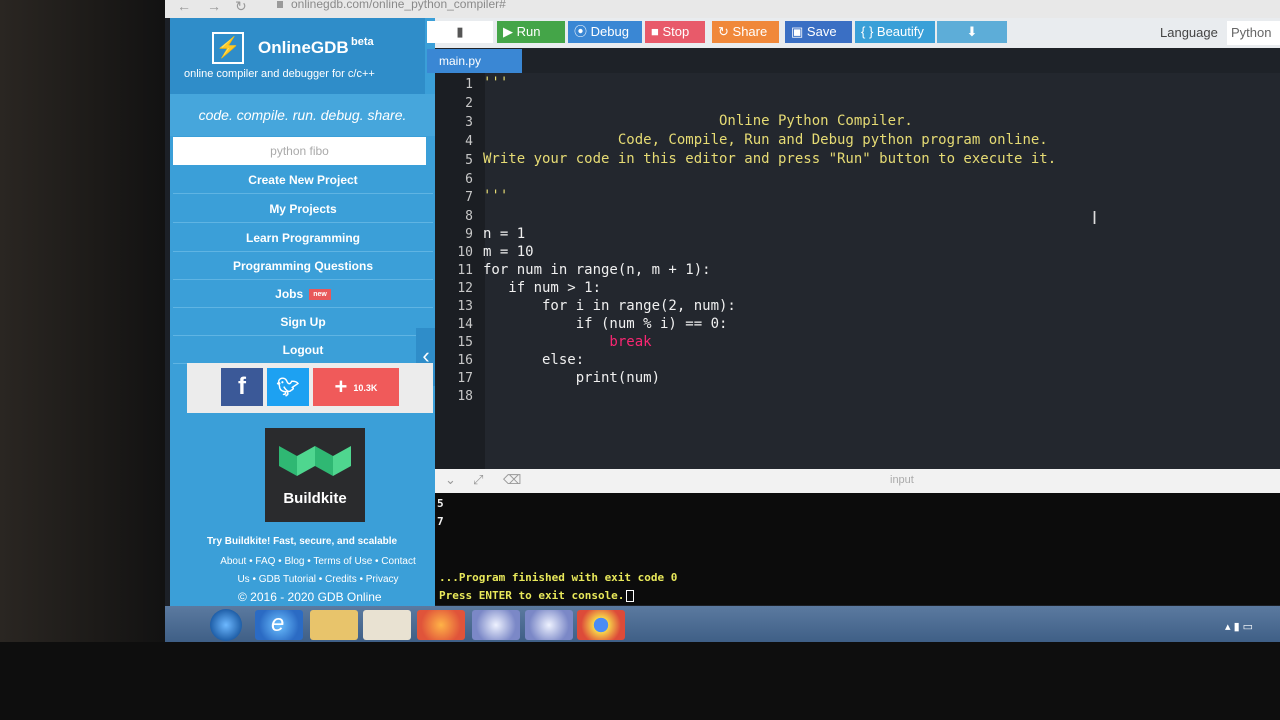 This screenshot has height=720, width=1280. What do you see at coordinates (214, 7) in the screenshot?
I see `forward-arrow-icon: →` at bounding box center [214, 7].